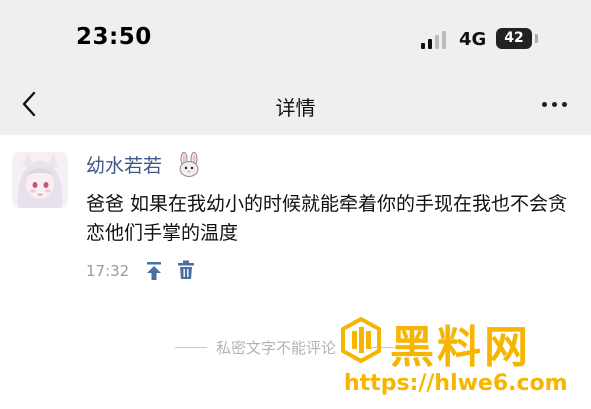 Image resolution: width=591 pixels, height=409 pixels. I want to click on battery-icon: 42, so click(514, 38).